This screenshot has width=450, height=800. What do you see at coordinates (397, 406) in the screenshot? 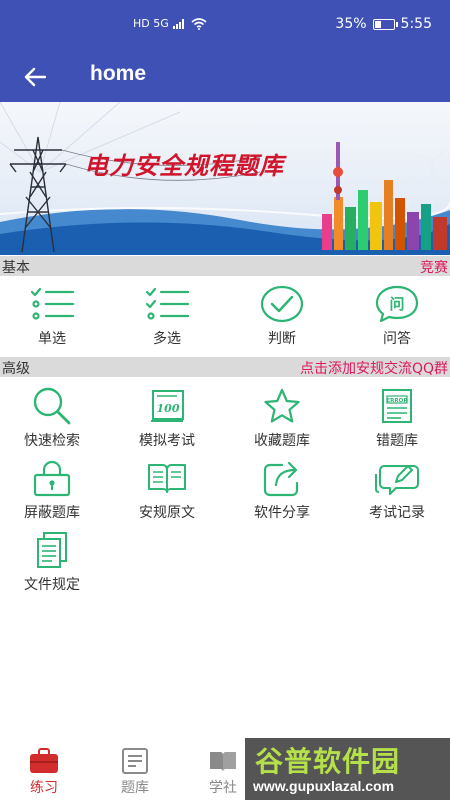
I see `error-doc-icon: ERROR` at bounding box center [397, 406].